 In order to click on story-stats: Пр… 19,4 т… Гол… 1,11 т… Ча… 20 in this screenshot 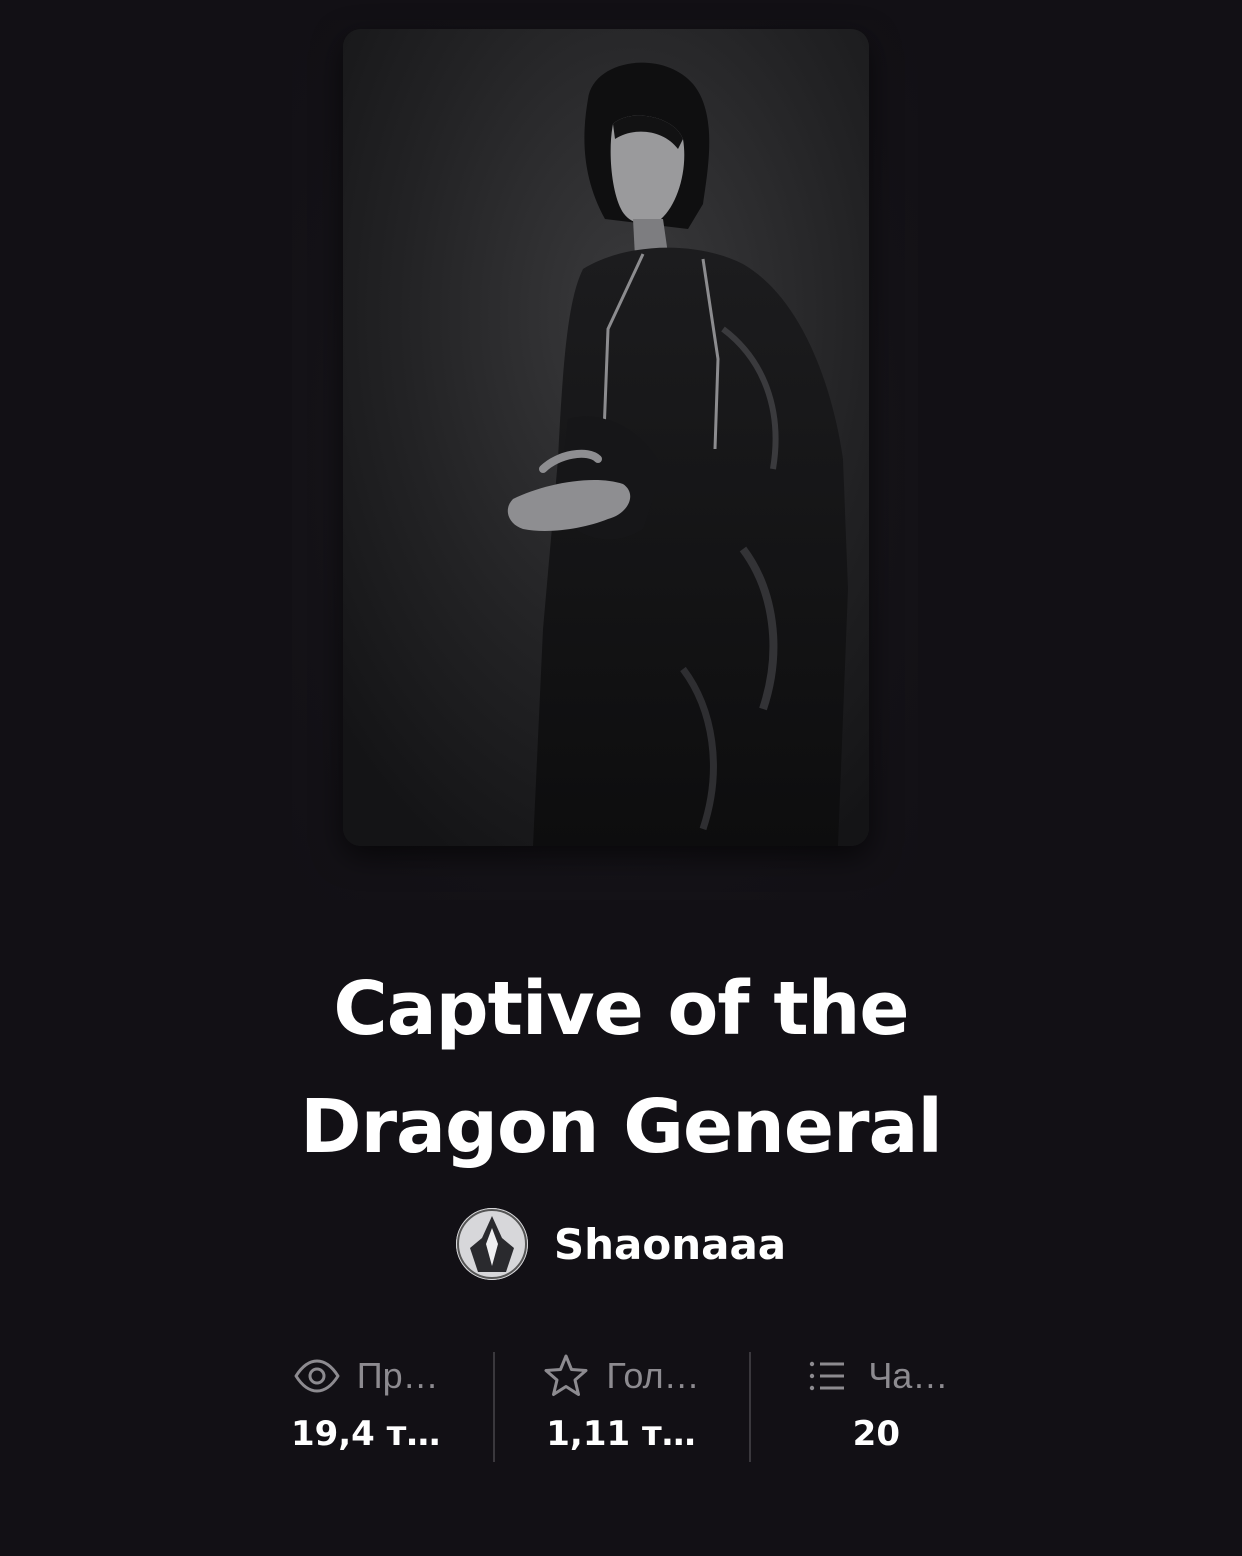, I will do `click(621, 1407)`.